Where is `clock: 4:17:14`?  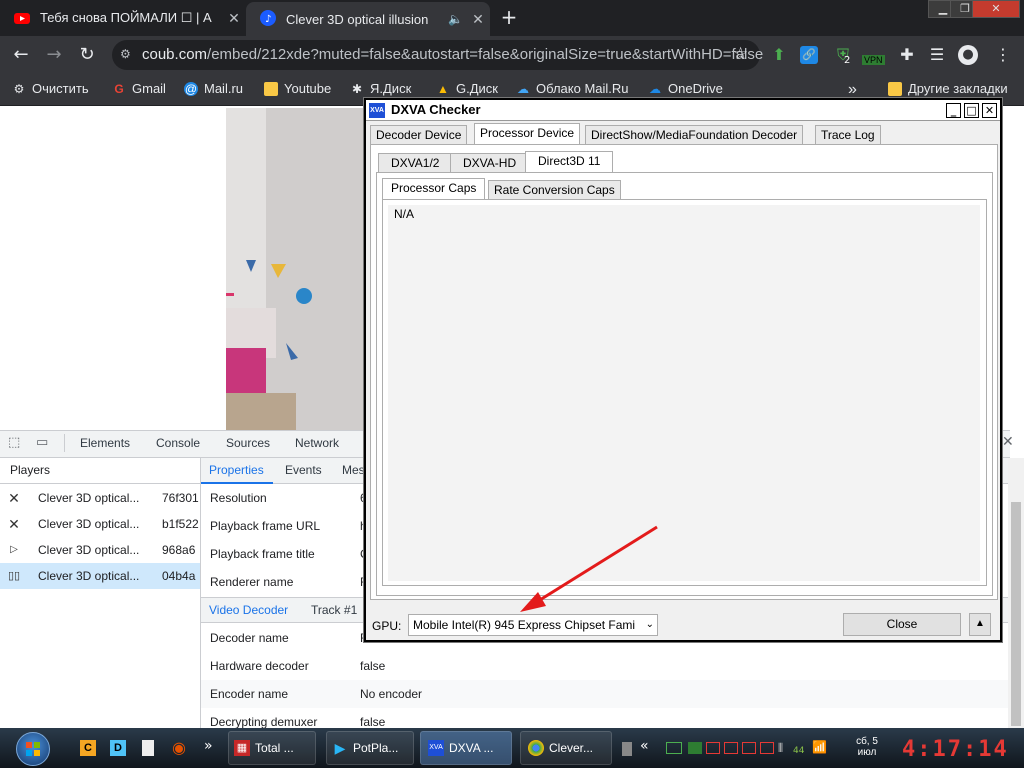
clock: 4:17:14 is located at coordinates (955, 749).